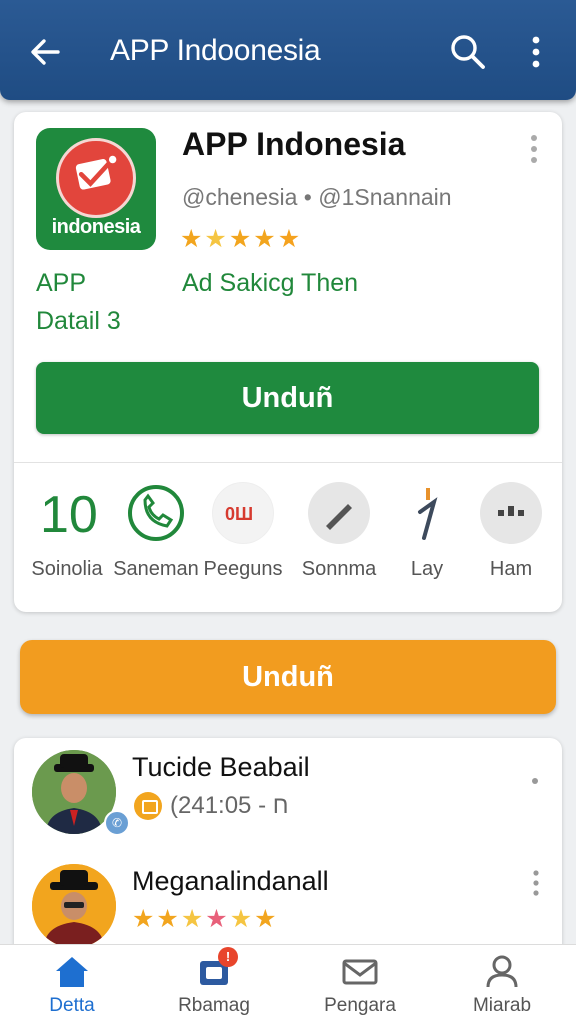 This screenshot has height=1024, width=576. I want to click on rating-stars: ★ ★ ★ ★ ★, so click(240, 239).